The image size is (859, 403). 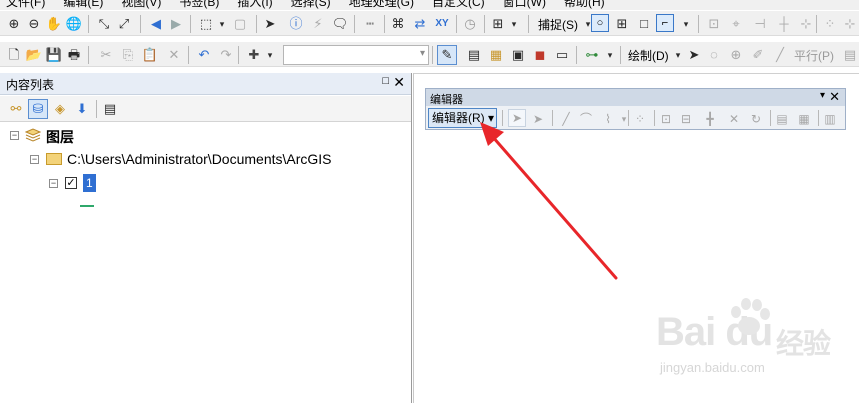 I want to click on arctoolbox-icon: ◼, so click(x=540, y=55).